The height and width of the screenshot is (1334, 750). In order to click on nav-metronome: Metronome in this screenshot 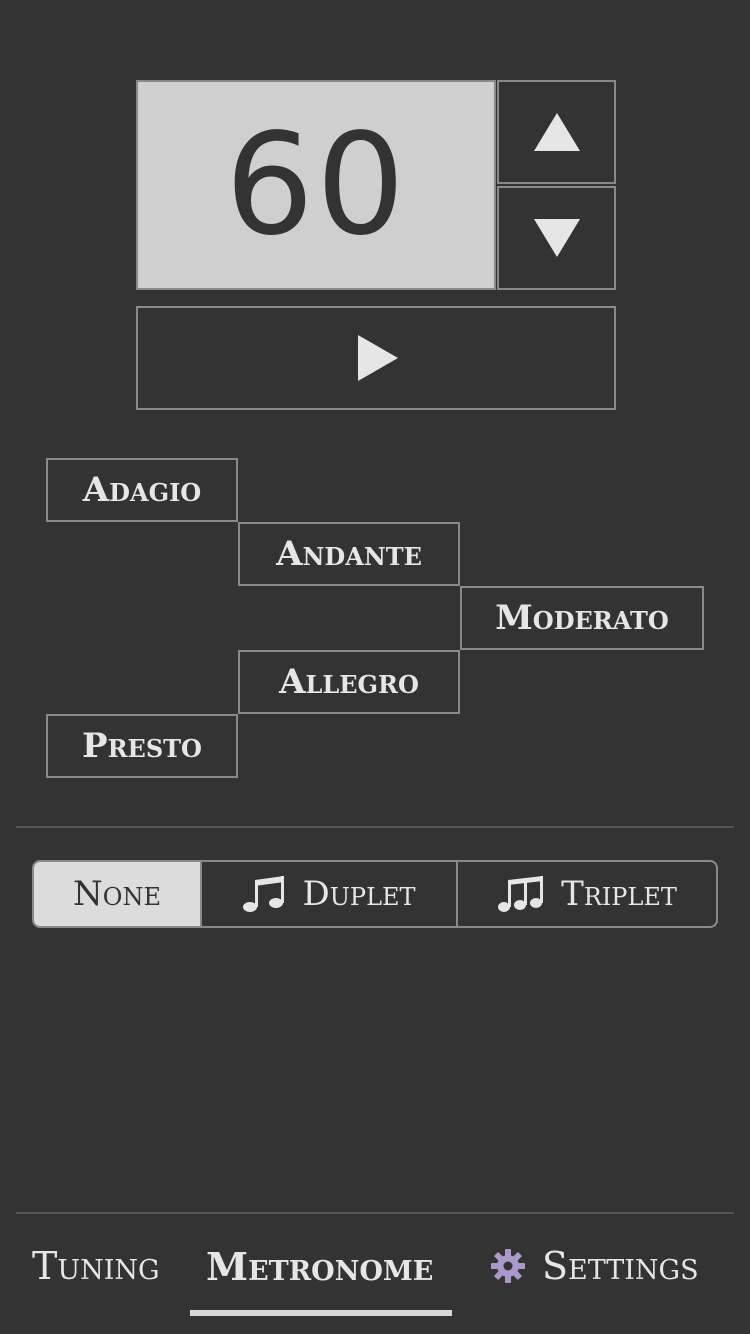, I will do `click(319, 1266)`.